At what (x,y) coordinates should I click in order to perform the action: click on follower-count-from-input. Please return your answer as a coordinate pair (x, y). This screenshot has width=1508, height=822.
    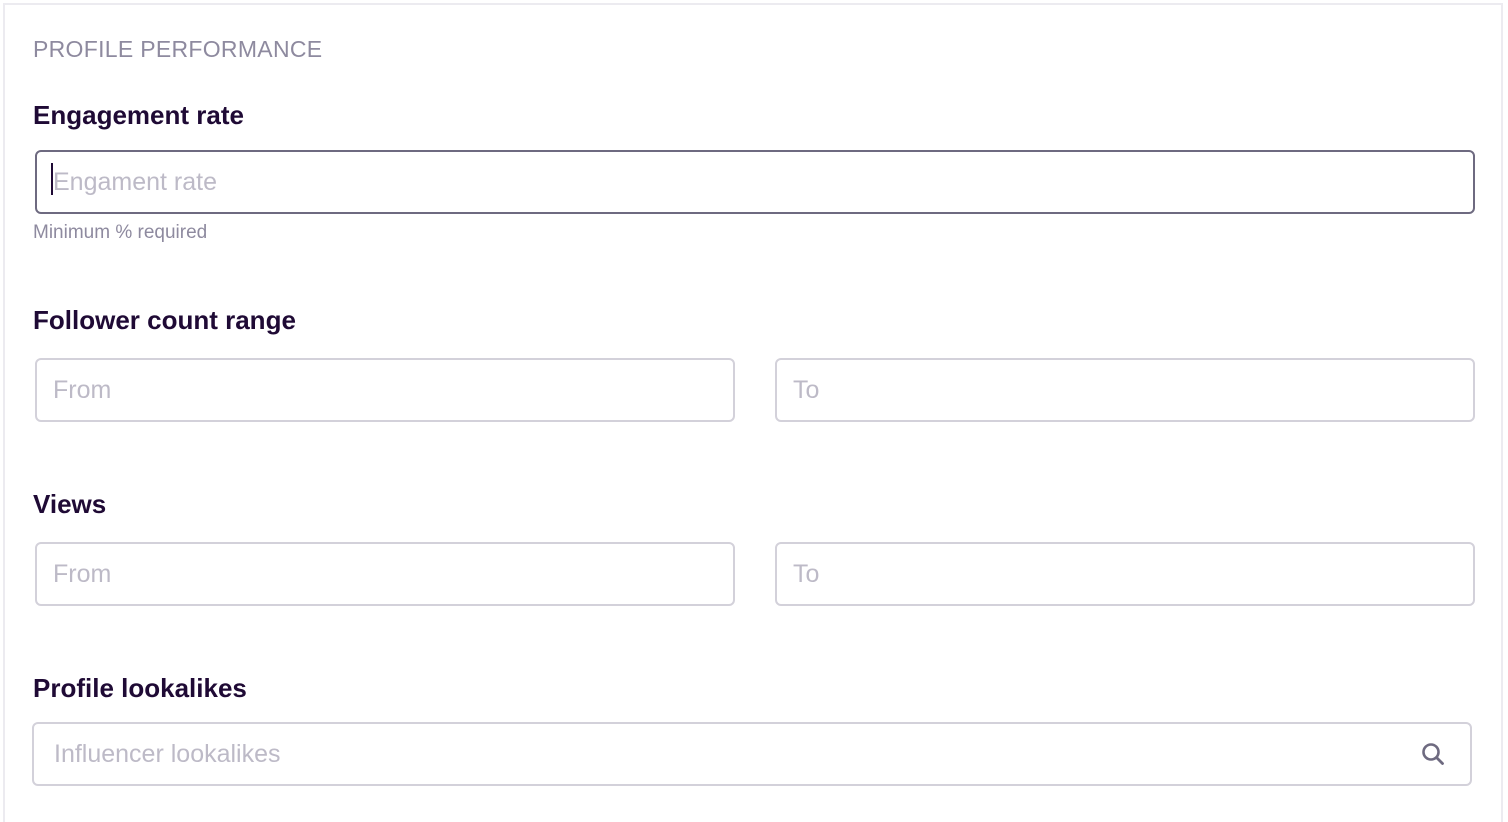
    Looking at the image, I should click on (385, 390).